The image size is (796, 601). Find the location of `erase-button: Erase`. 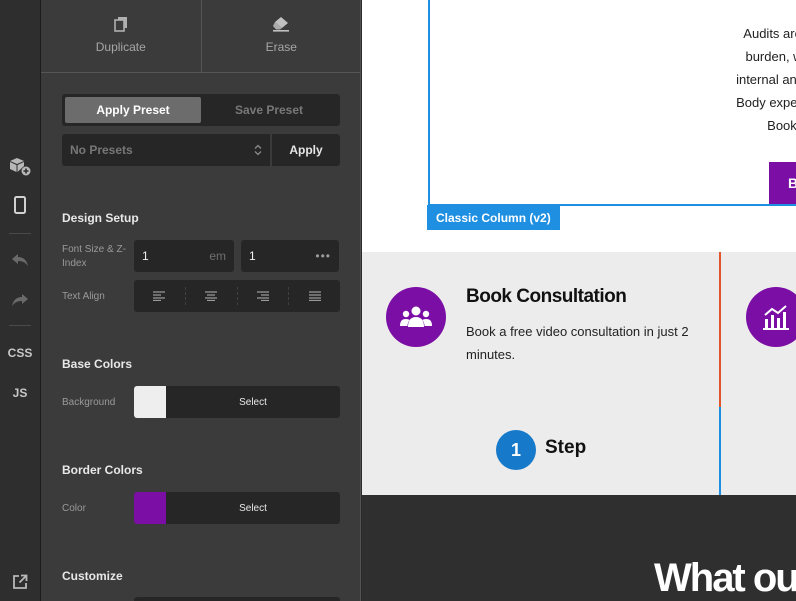

erase-button: Erase is located at coordinates (281, 36).